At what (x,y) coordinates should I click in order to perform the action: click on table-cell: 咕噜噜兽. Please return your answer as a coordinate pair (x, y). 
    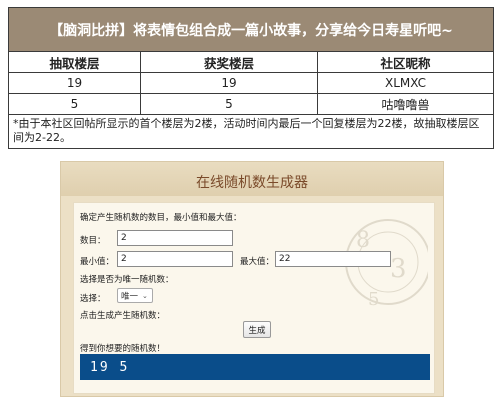
    Looking at the image, I should click on (405, 104).